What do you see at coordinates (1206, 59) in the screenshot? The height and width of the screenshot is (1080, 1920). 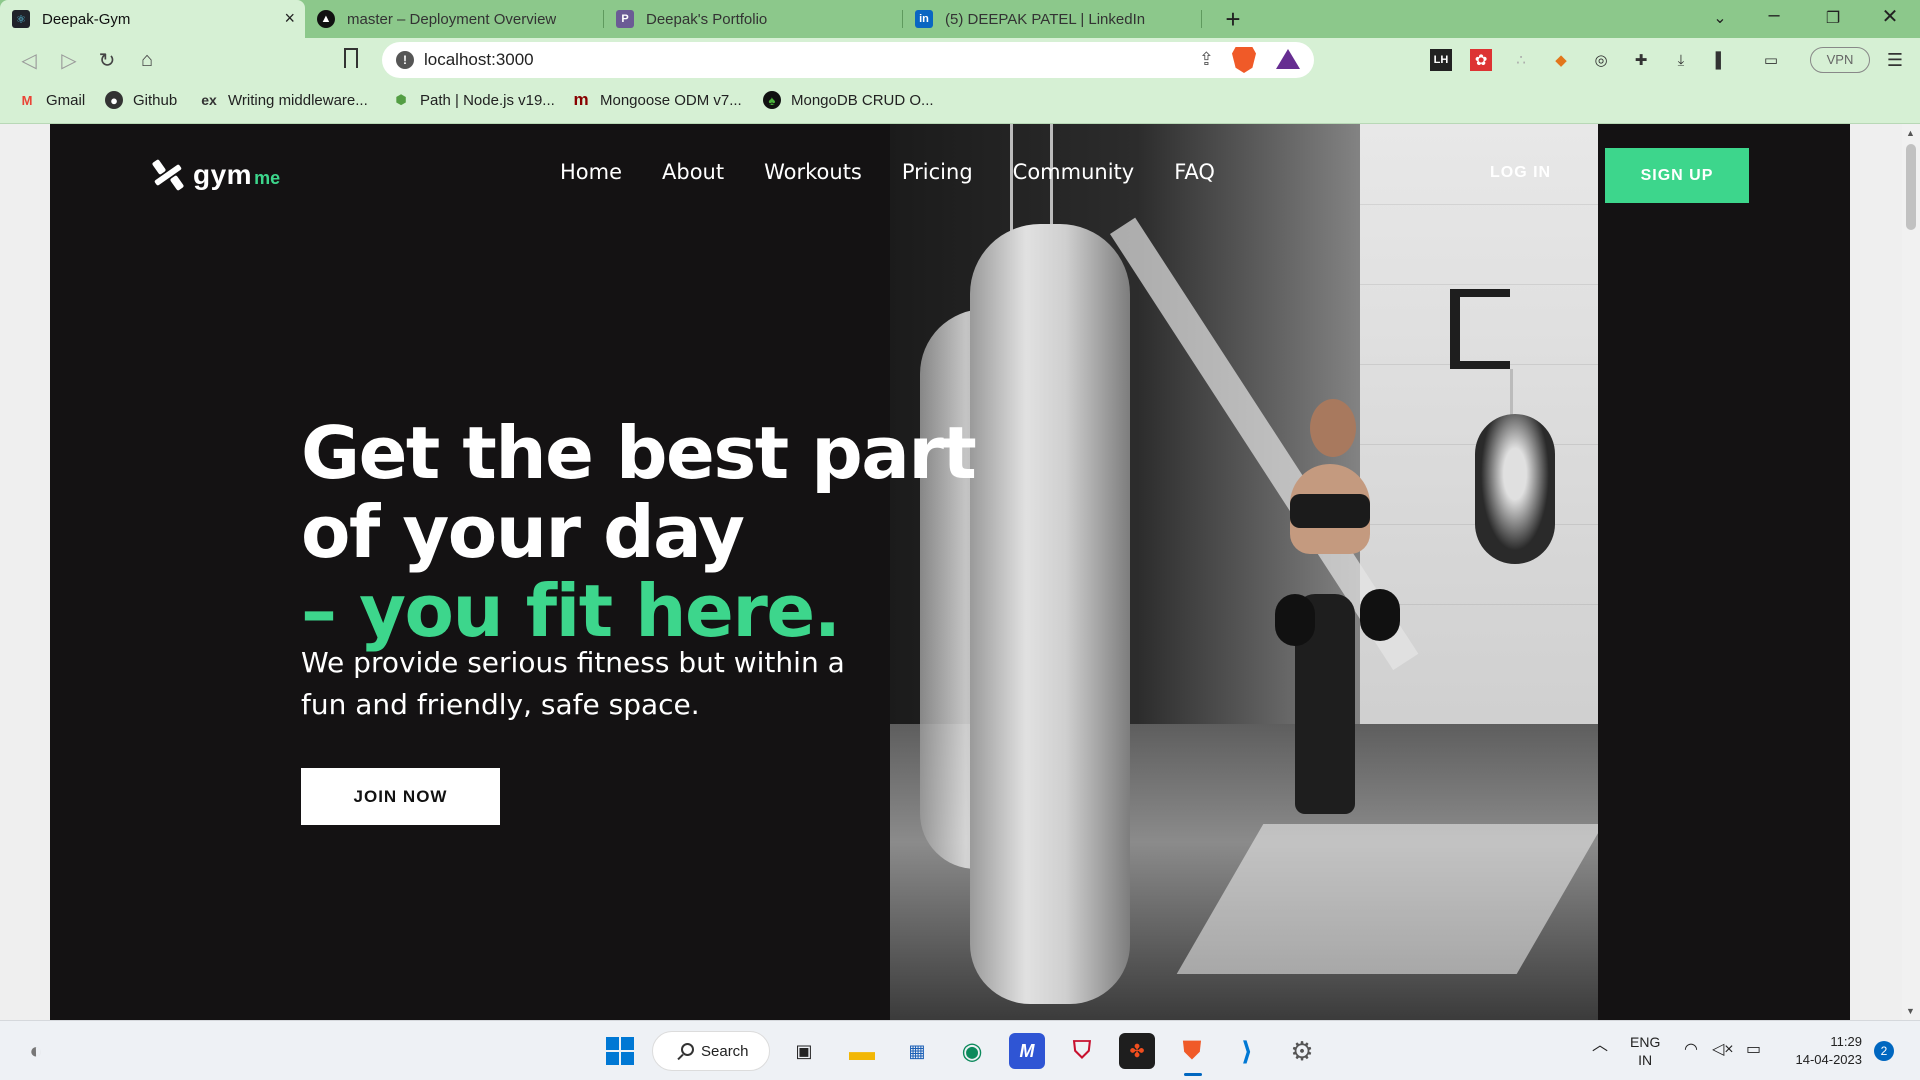 I see `share-icon: ⇪` at bounding box center [1206, 59].